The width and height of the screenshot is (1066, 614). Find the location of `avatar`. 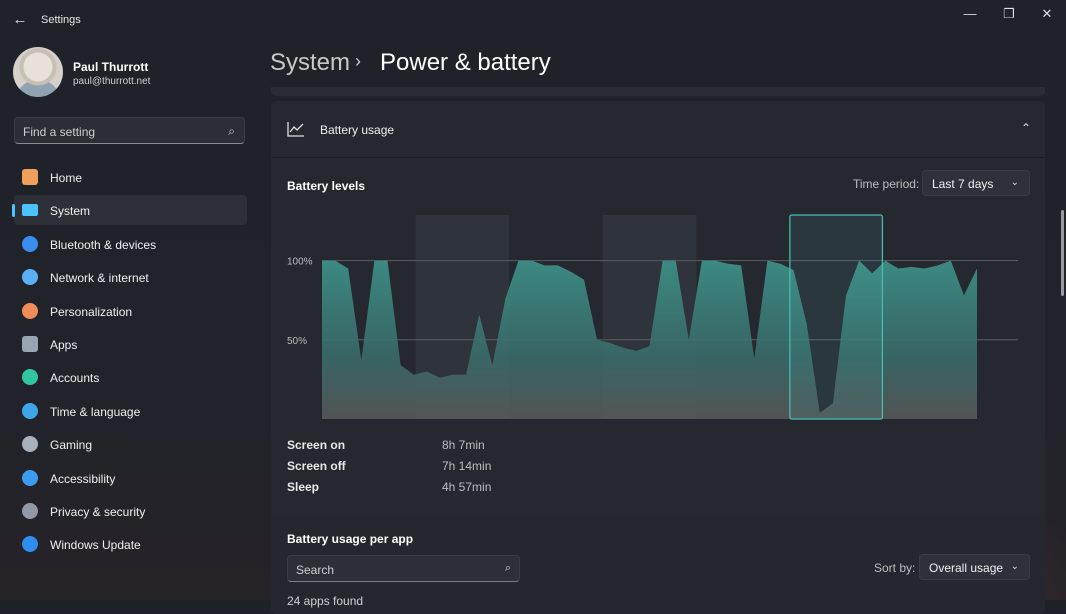

avatar is located at coordinates (38, 72).